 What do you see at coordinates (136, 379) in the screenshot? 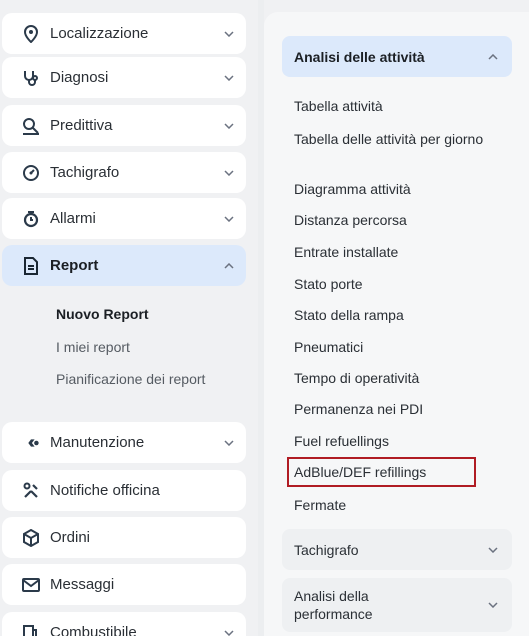
I see `sub-item-pianificazione: Pianificazione dei report` at bounding box center [136, 379].